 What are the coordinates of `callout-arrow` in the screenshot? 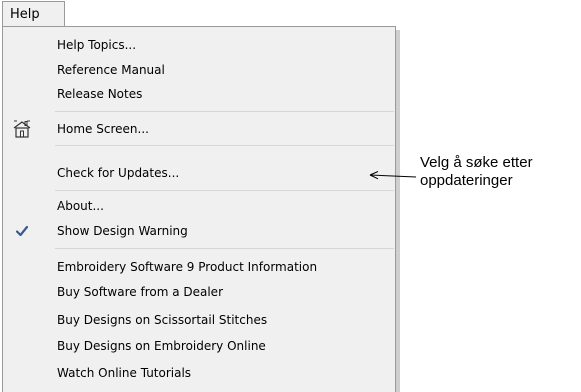 It's located at (393, 175).